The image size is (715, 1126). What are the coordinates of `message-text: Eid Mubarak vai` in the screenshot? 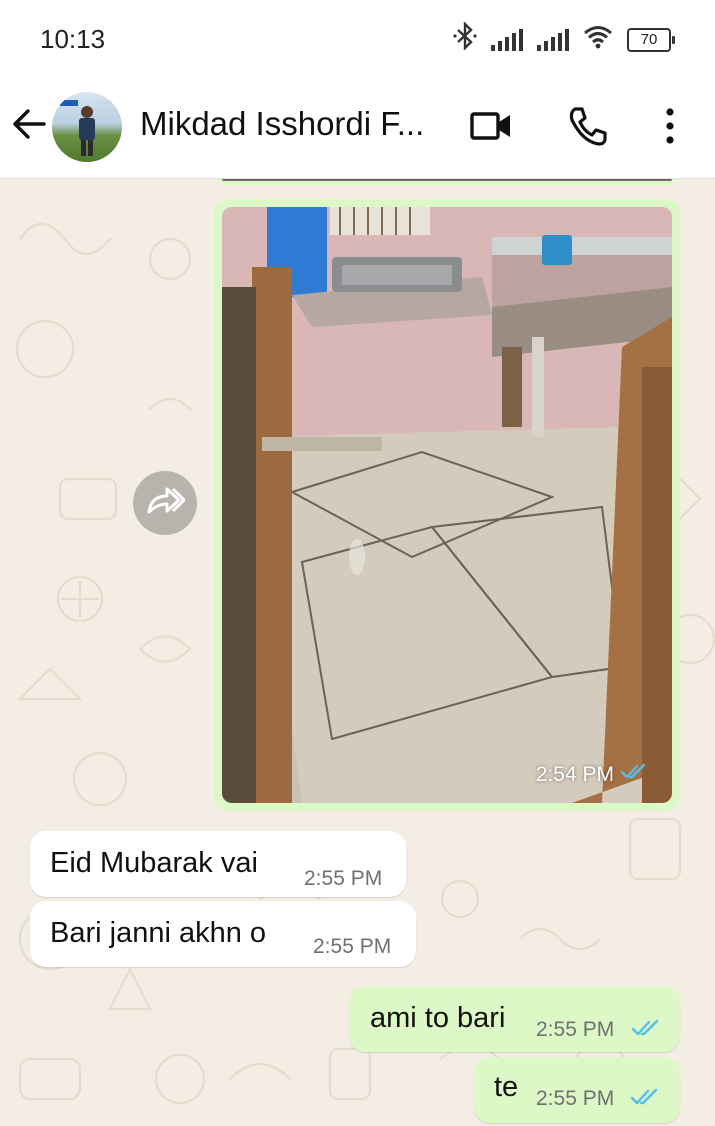 It's located at (154, 863).